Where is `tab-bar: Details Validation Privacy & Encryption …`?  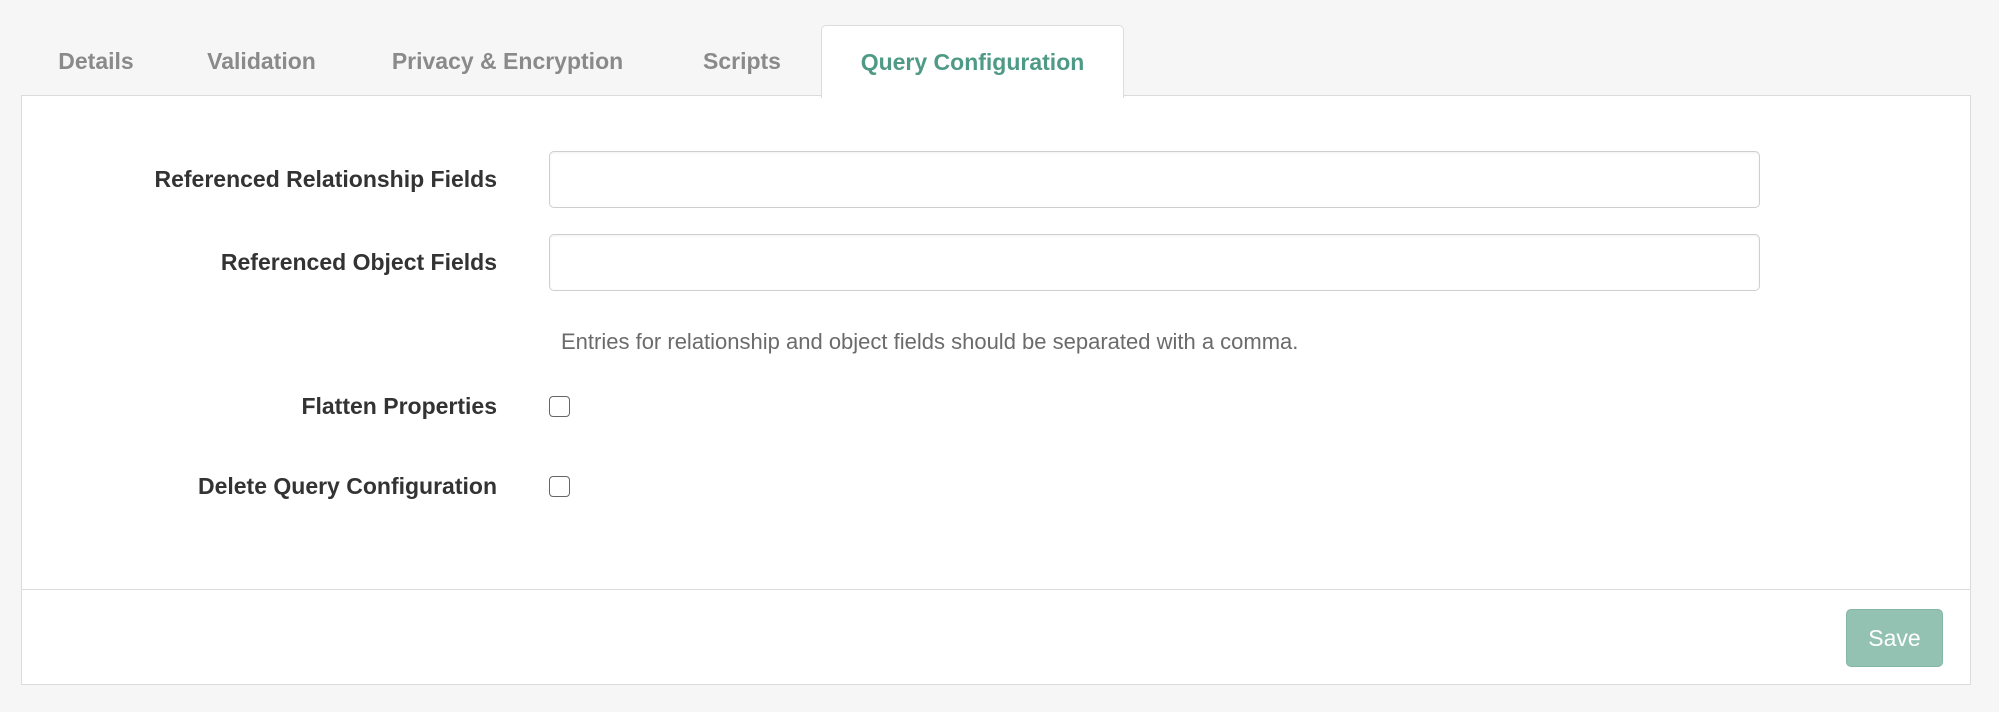 tab-bar: Details Validation Privacy & Encryption … is located at coordinates (572, 61).